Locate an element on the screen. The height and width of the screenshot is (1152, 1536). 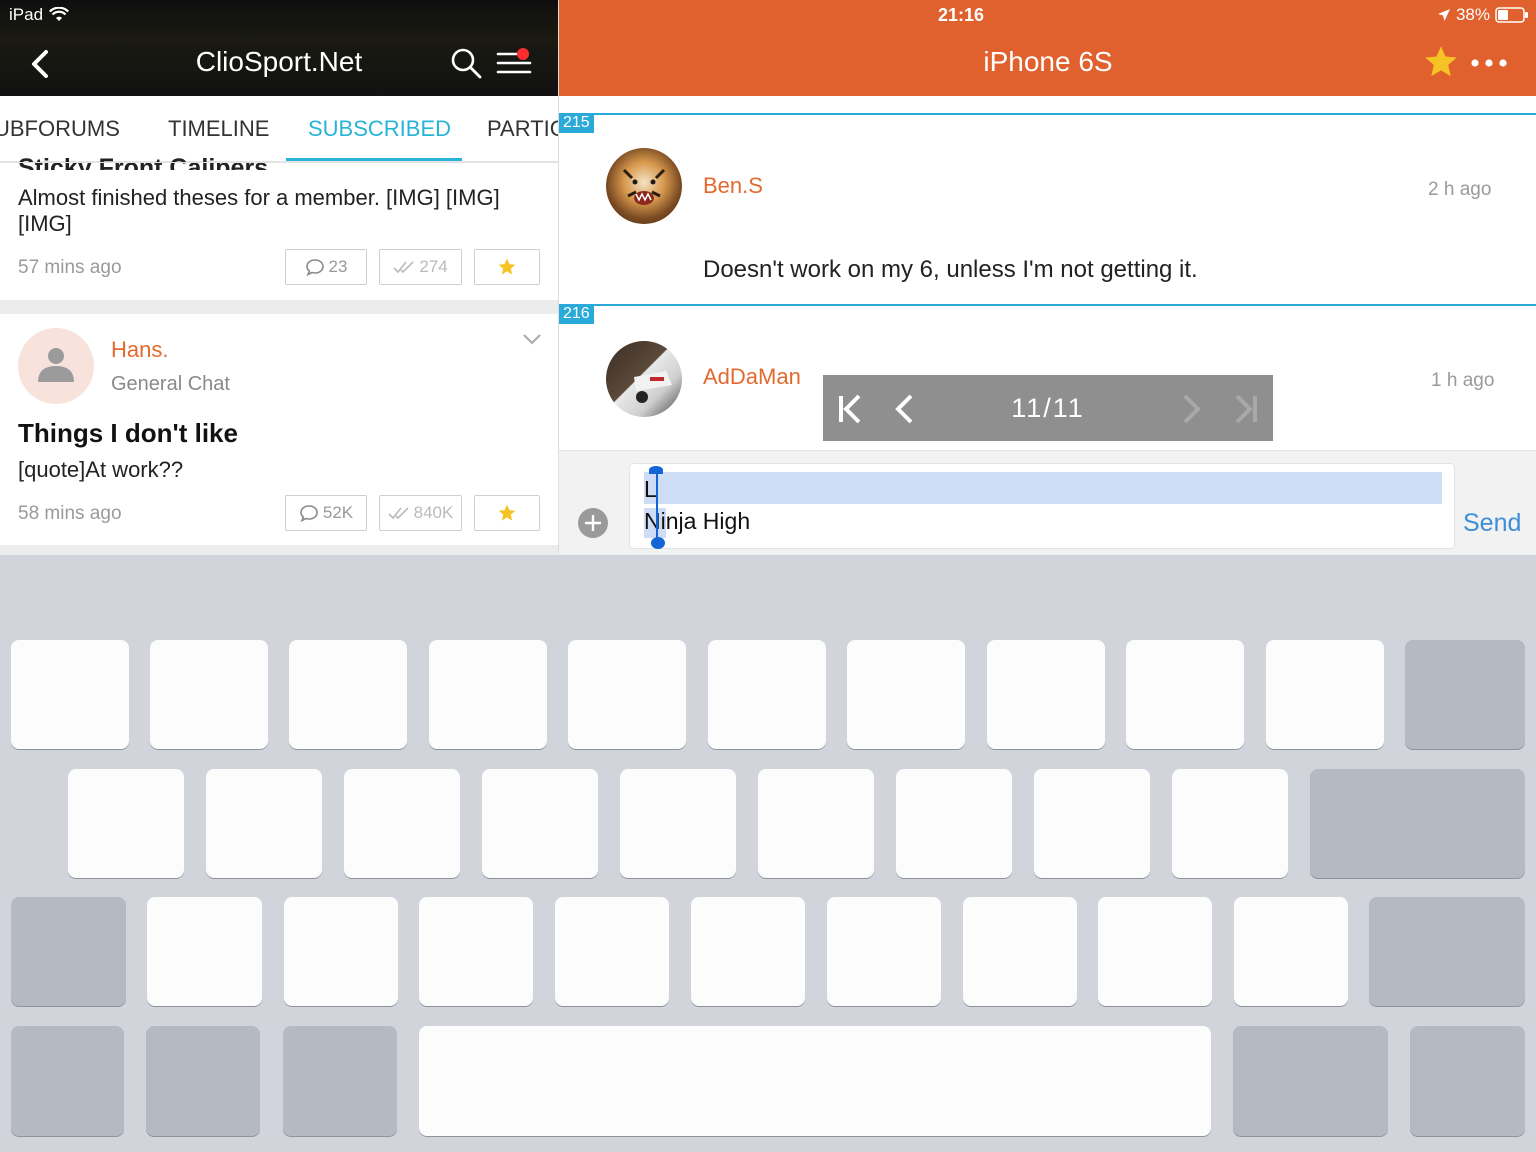
post-time: 2 h ago is located at coordinates (1460, 189).